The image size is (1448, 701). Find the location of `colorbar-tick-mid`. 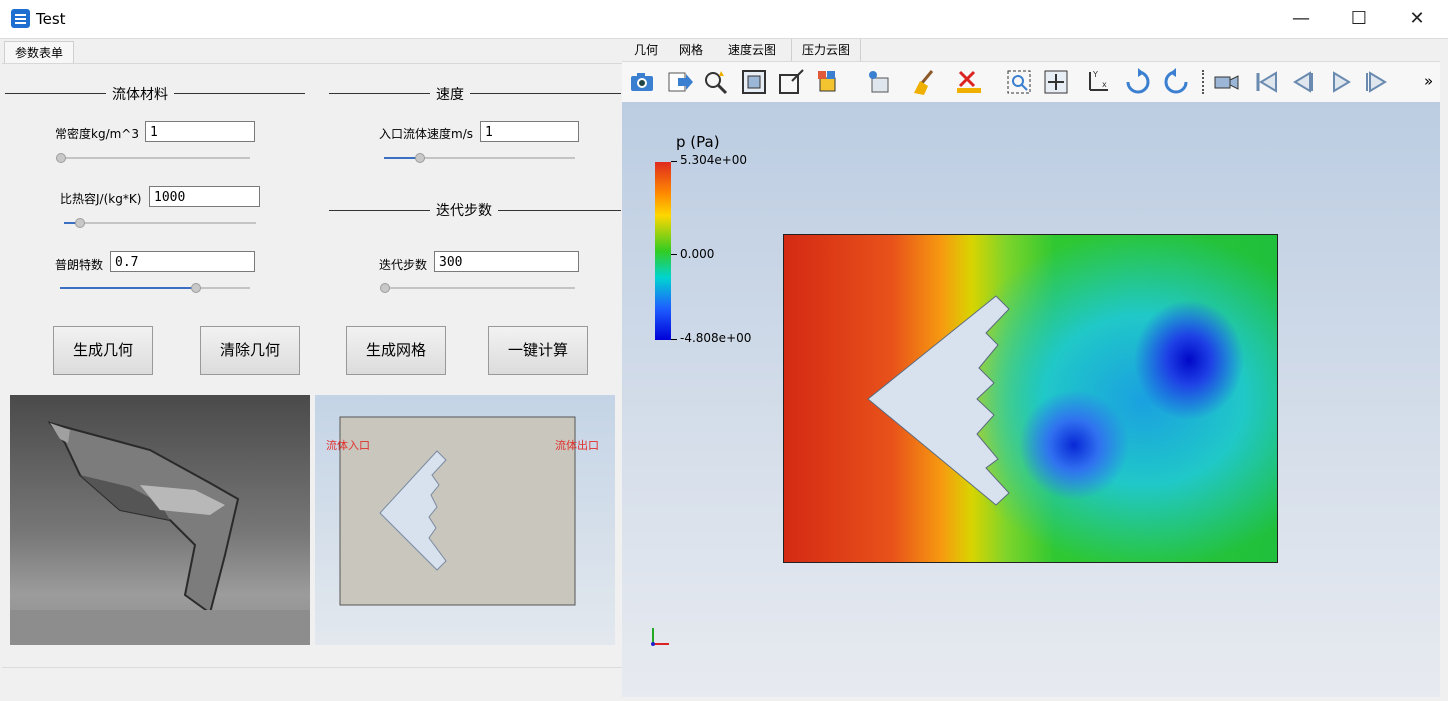

colorbar-tick-mid is located at coordinates (674, 254).